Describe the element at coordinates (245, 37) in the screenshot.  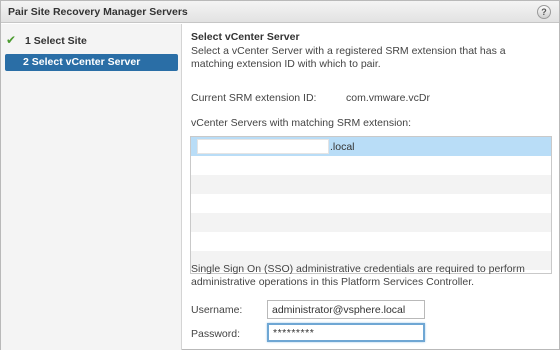
I see `section-title: Select vCenter Server` at that location.